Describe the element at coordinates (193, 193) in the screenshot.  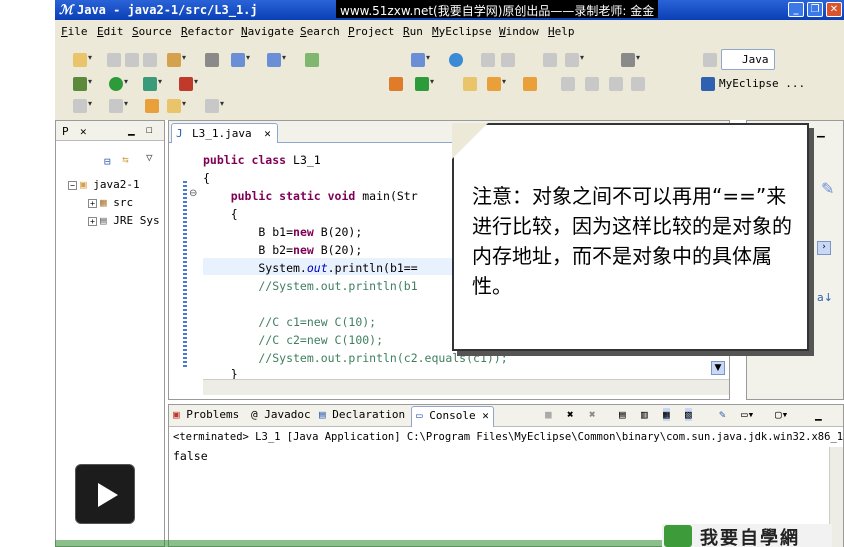
I see `fold-icon: ⊖` at that location.